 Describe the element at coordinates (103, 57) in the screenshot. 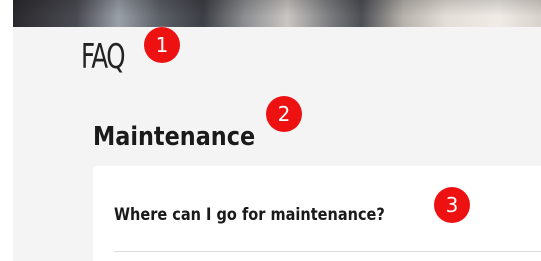

I see `page-title: FAQ` at that location.